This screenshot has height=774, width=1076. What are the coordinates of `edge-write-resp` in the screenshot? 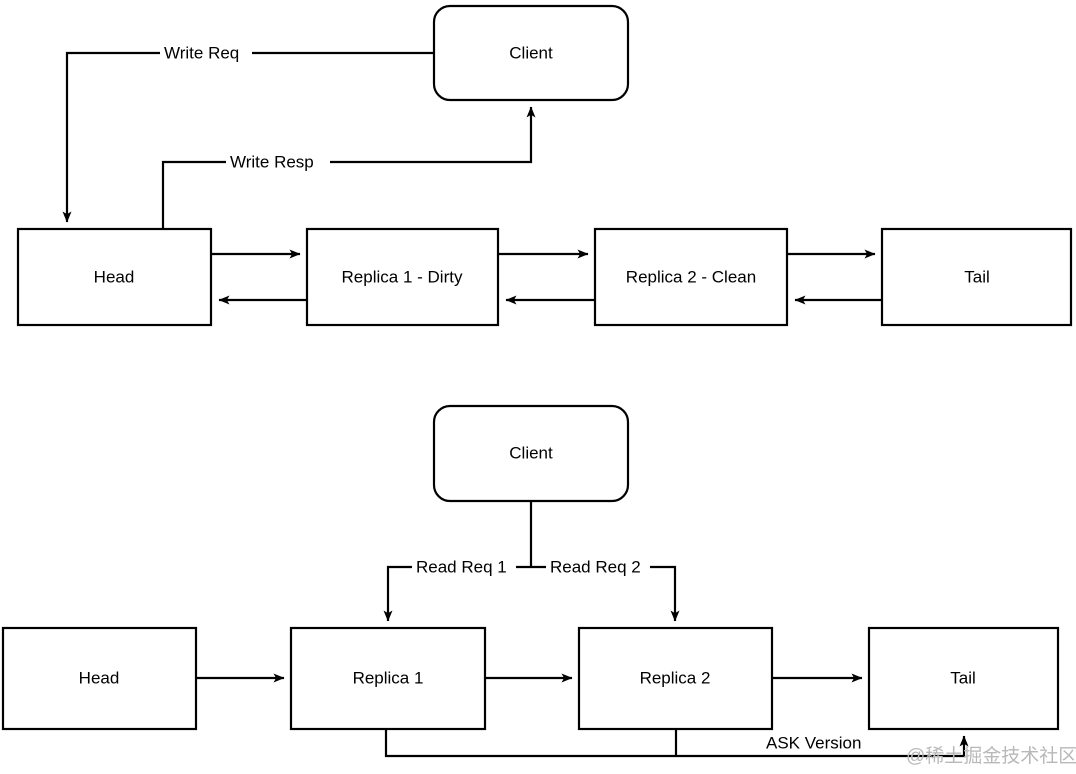 It's located at (348, 167).